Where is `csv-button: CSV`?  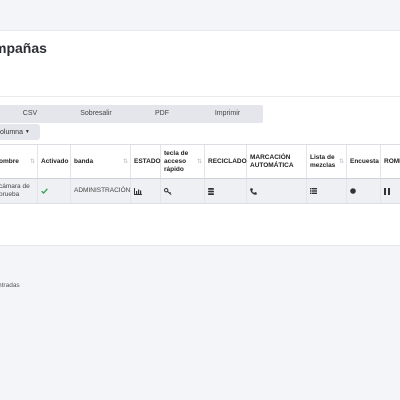 csv-button: CSV is located at coordinates (30, 114).